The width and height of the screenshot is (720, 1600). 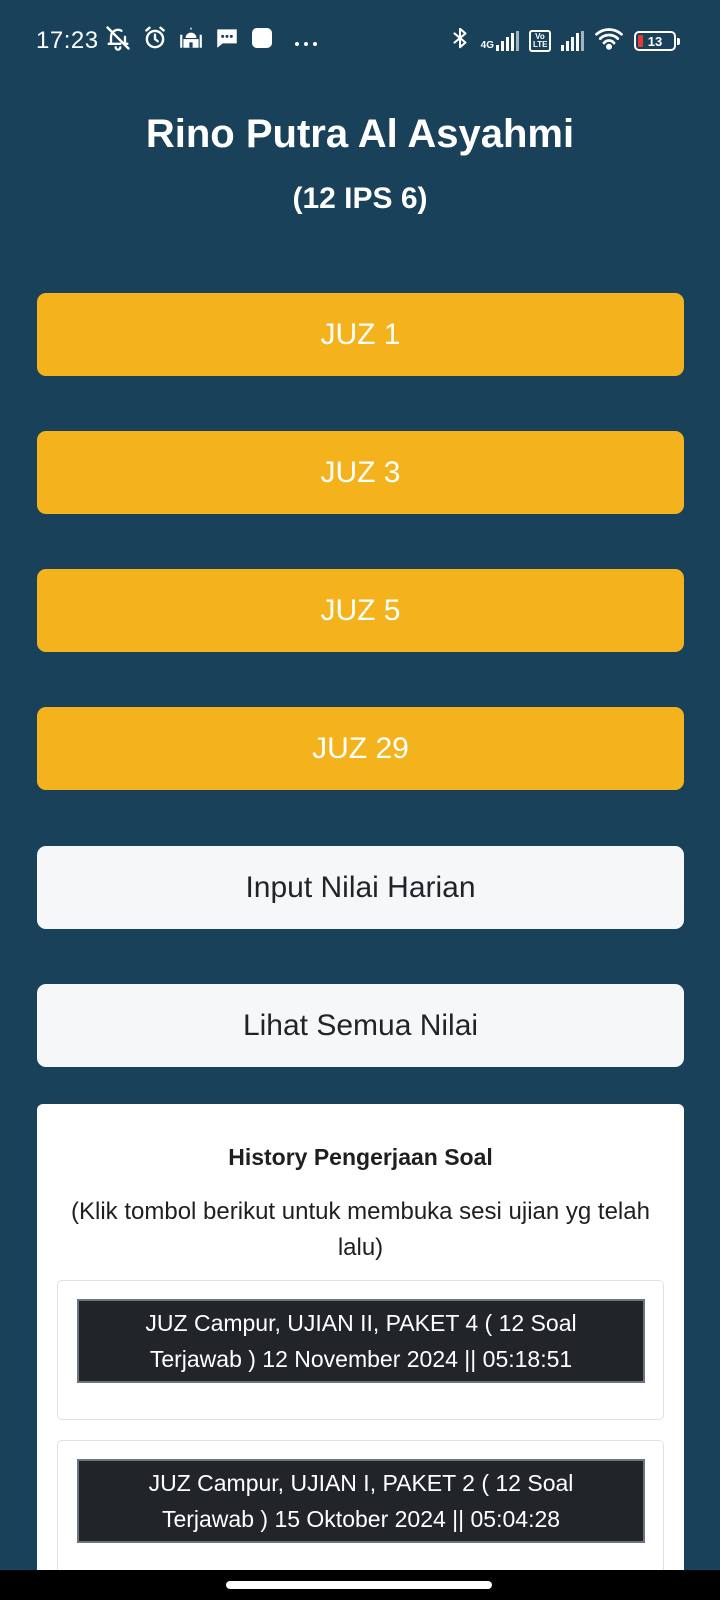 I want to click on battery-level: 13, so click(x=655, y=41).